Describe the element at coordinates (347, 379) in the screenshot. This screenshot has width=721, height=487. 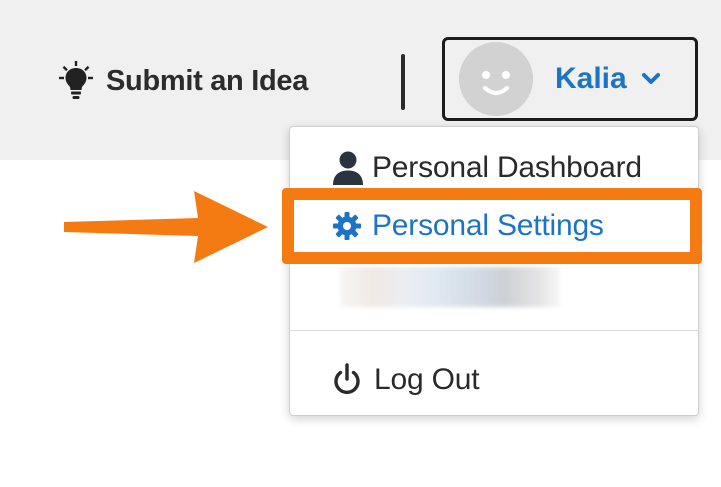
I see `power-icon` at that location.